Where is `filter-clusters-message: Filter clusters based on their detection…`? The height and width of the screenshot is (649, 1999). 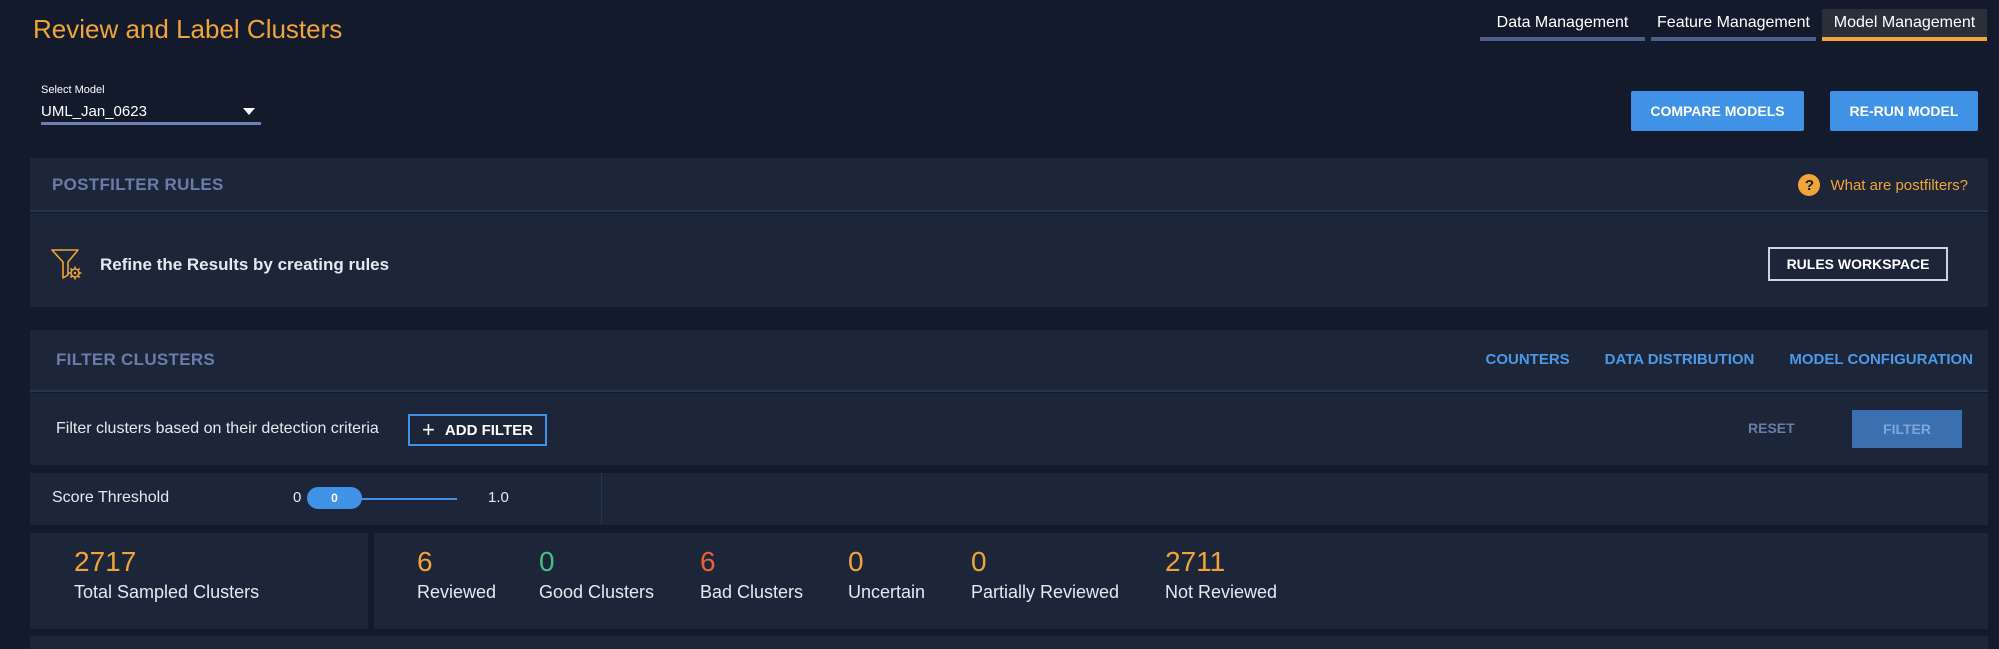
filter-clusters-message: Filter clusters based on their detection… is located at coordinates (217, 428).